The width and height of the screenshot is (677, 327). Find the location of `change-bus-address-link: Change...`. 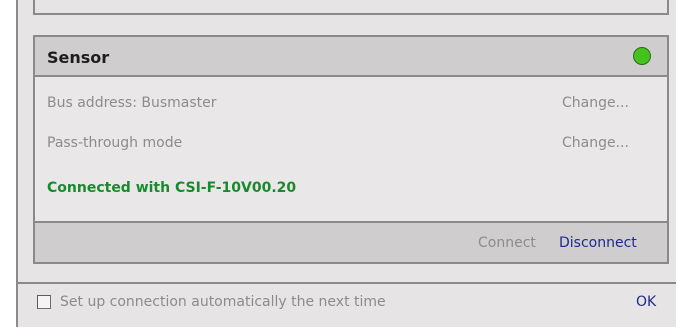

change-bus-address-link: Change... is located at coordinates (595, 103).